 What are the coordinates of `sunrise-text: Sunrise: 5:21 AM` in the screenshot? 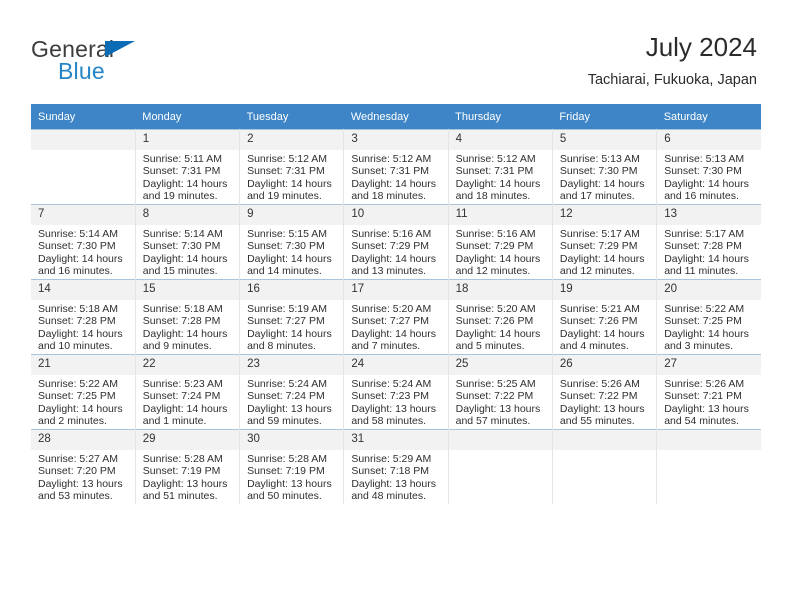 It's located at (599, 309).